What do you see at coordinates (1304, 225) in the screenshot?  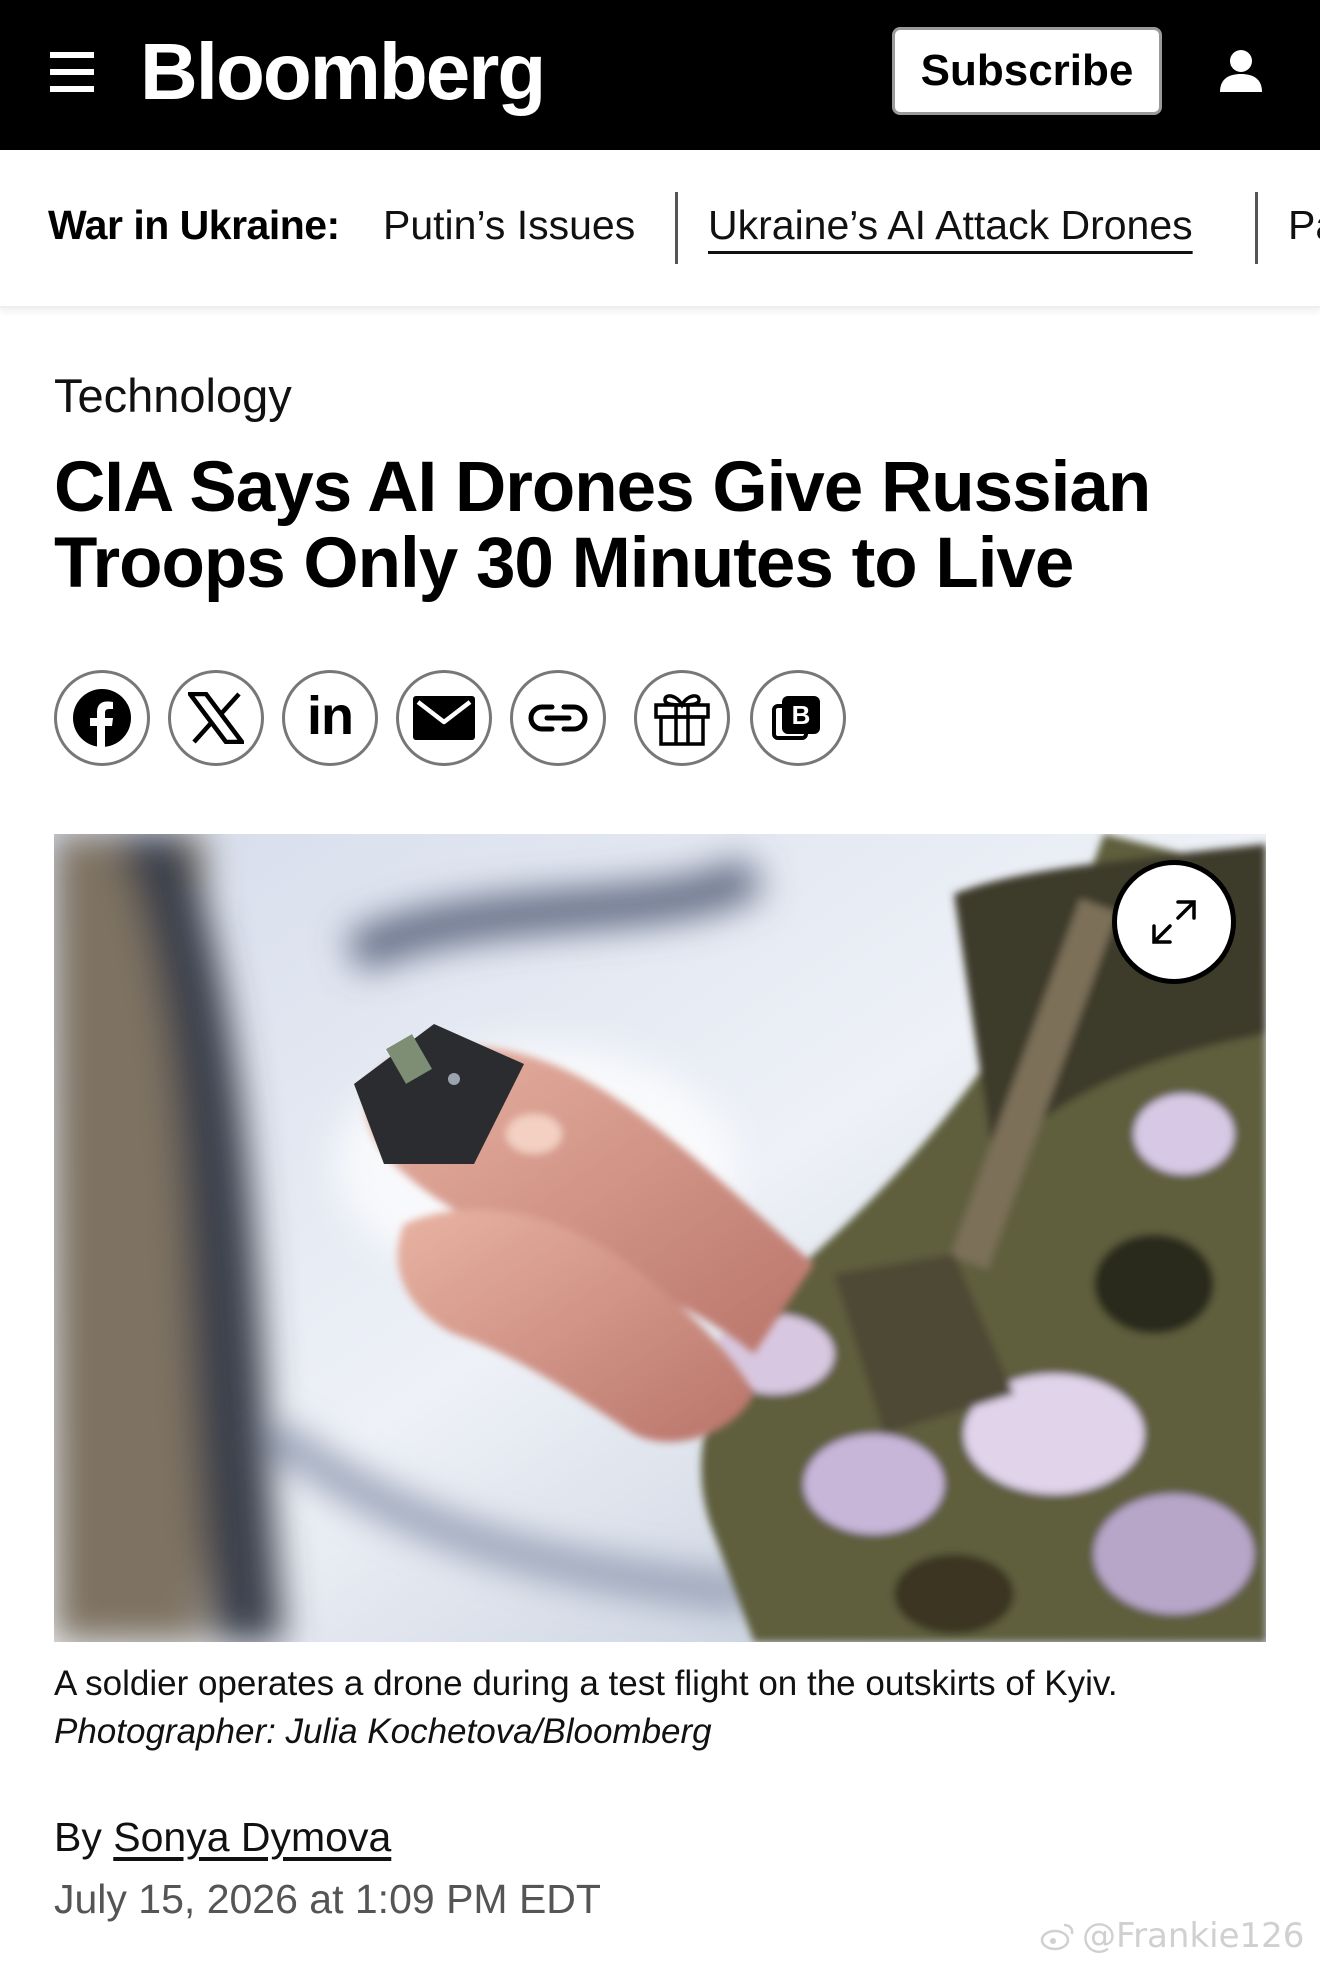 I see `nav-item-truncated: Pa` at bounding box center [1304, 225].